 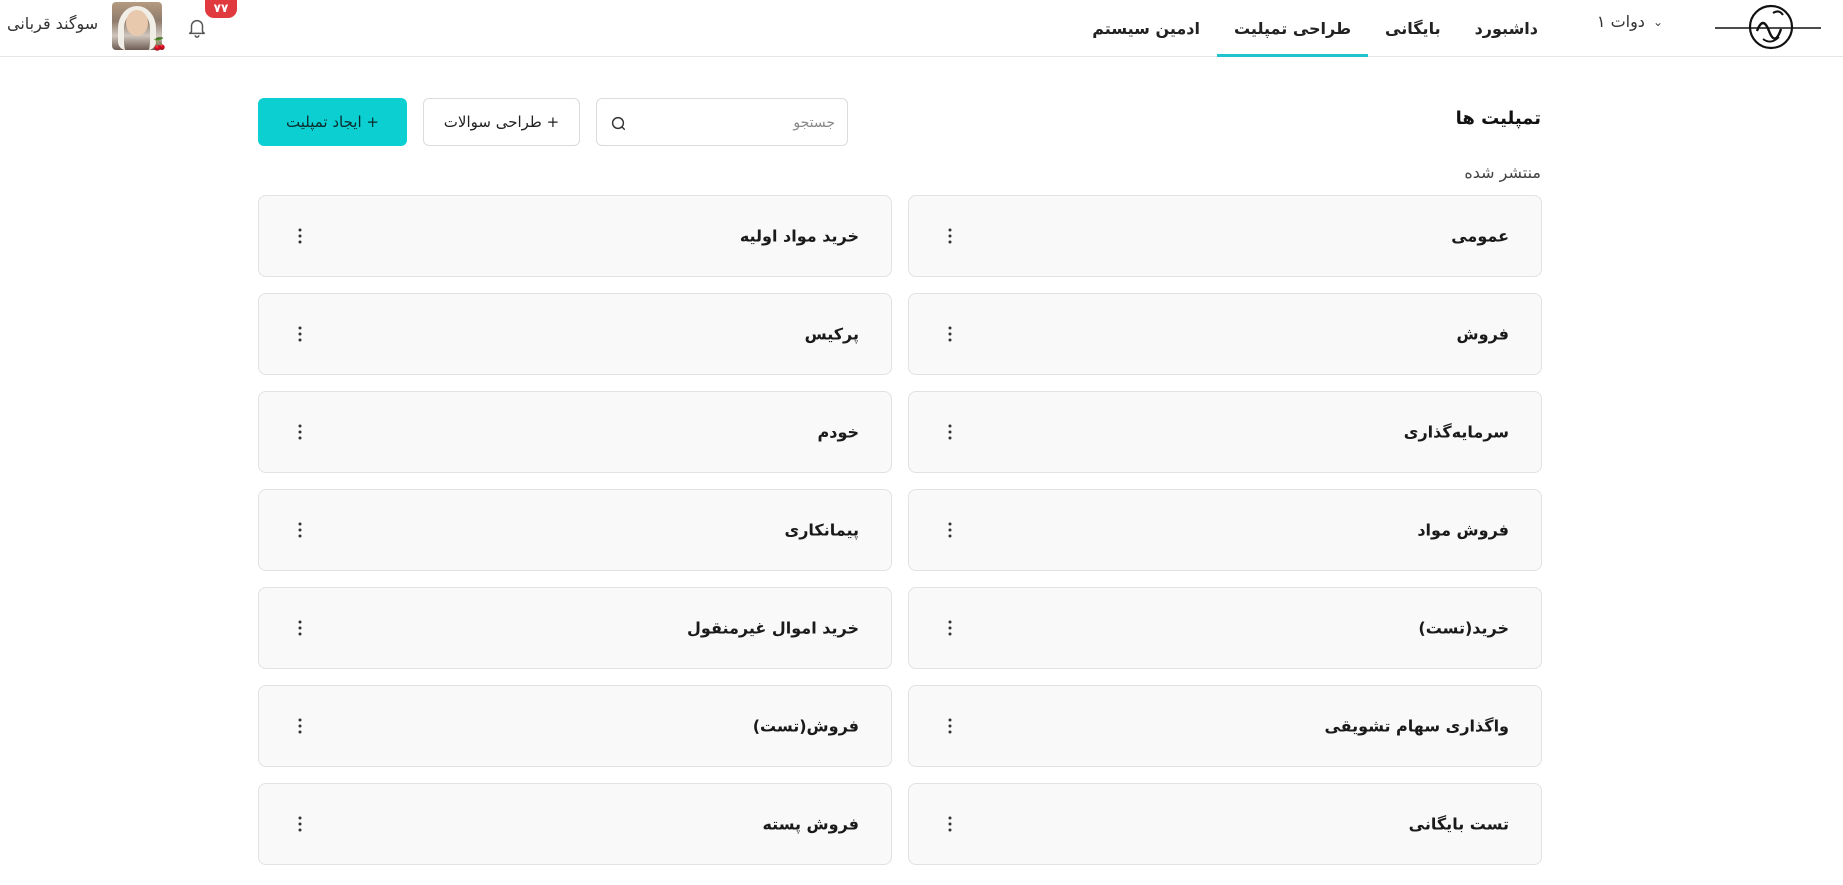 What do you see at coordinates (831, 334) in the screenshot?
I see `template-card-label: پرکیس` at bounding box center [831, 334].